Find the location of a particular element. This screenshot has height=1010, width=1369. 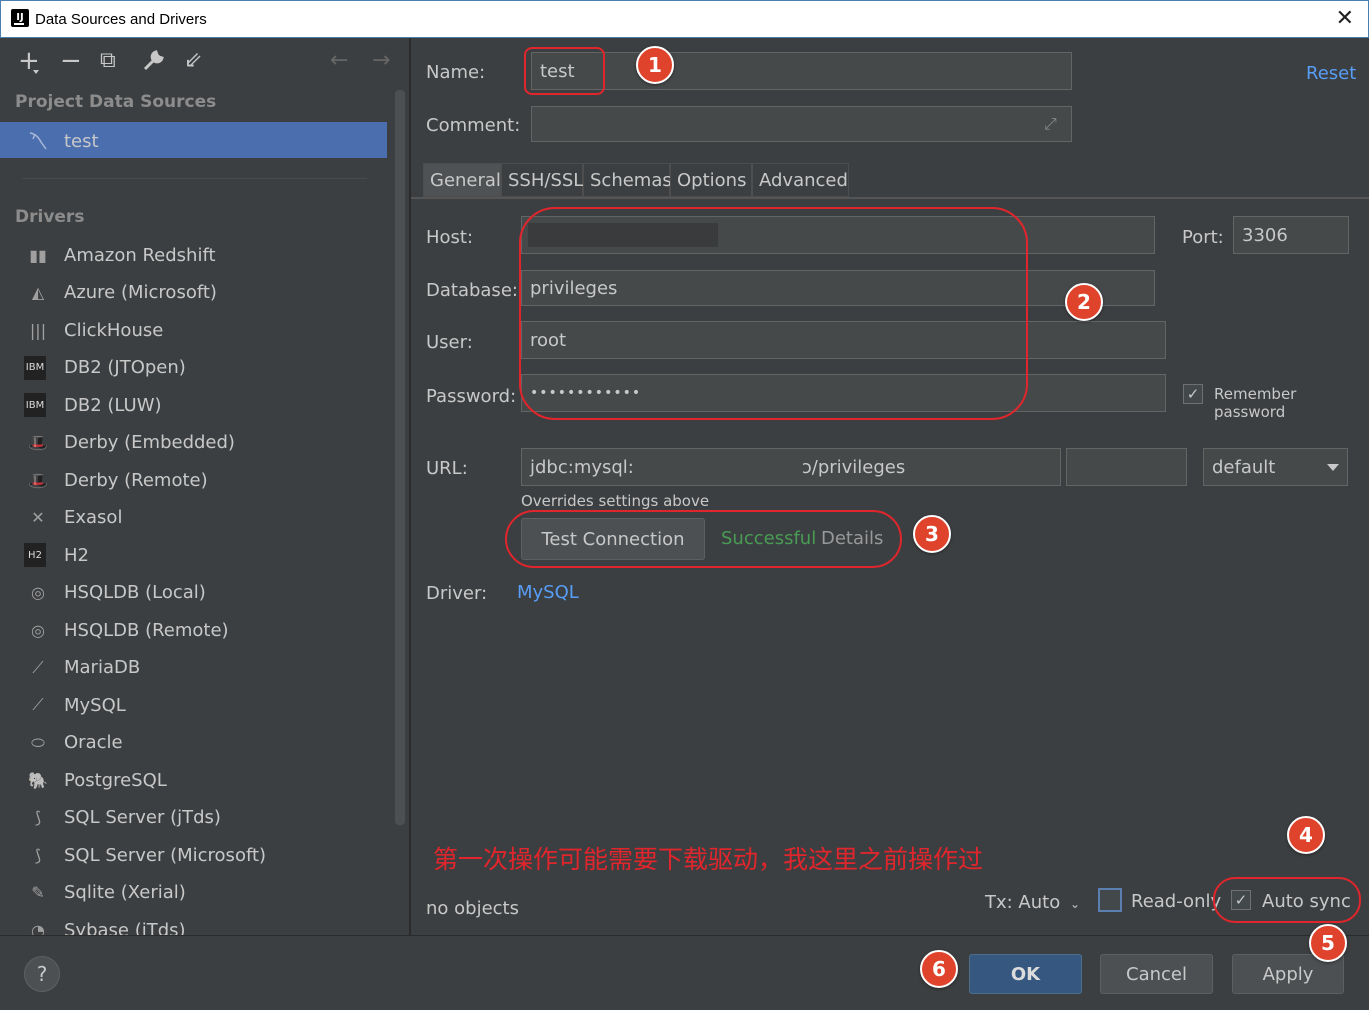

ok-button: OK is located at coordinates (1025, 974).